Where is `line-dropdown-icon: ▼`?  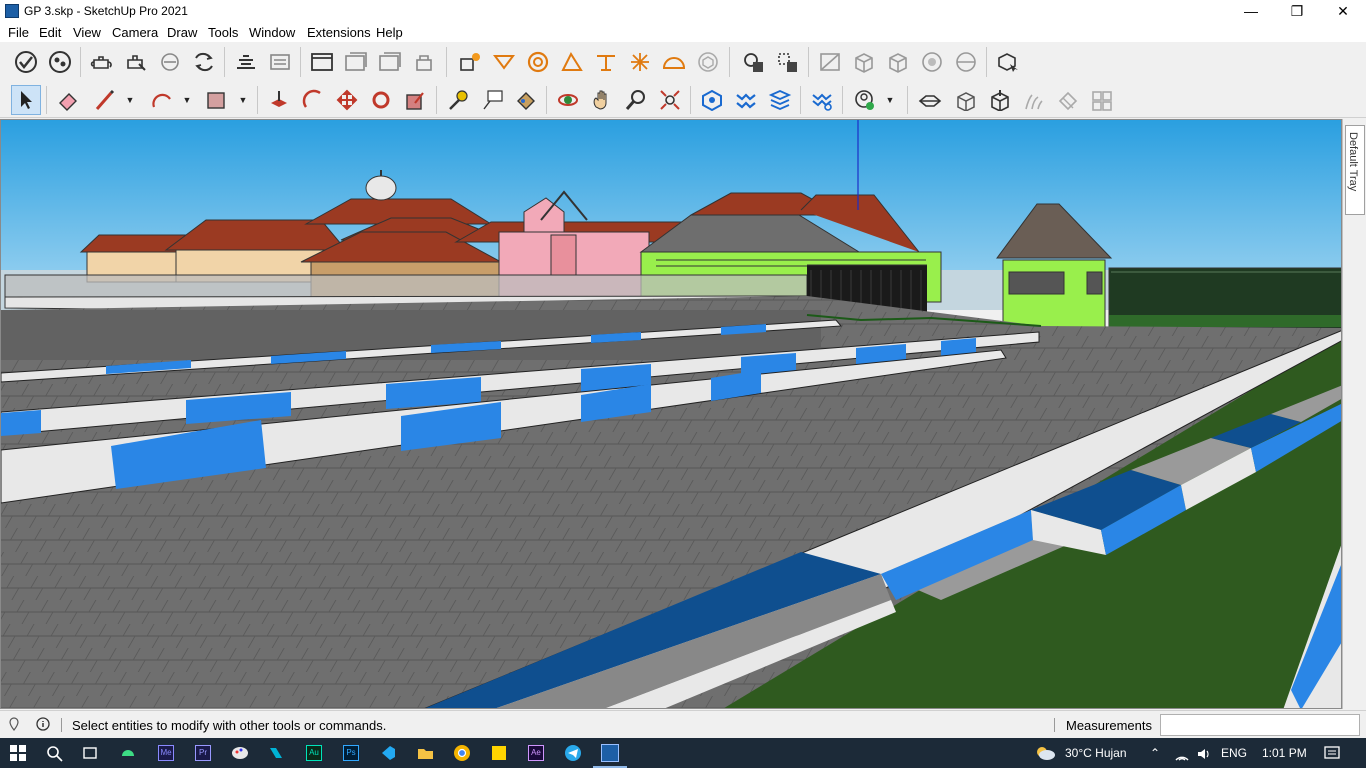 line-dropdown-icon: ▼ is located at coordinates (130, 100).